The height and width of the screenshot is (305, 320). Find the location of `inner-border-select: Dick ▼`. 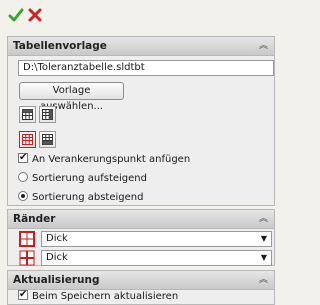

inner-border-select: Dick ▼ is located at coordinates (156, 258).